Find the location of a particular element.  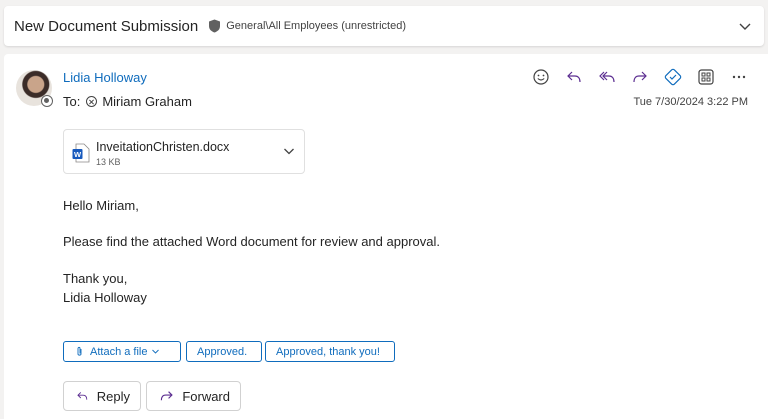

emoji-button is located at coordinates (541, 77).